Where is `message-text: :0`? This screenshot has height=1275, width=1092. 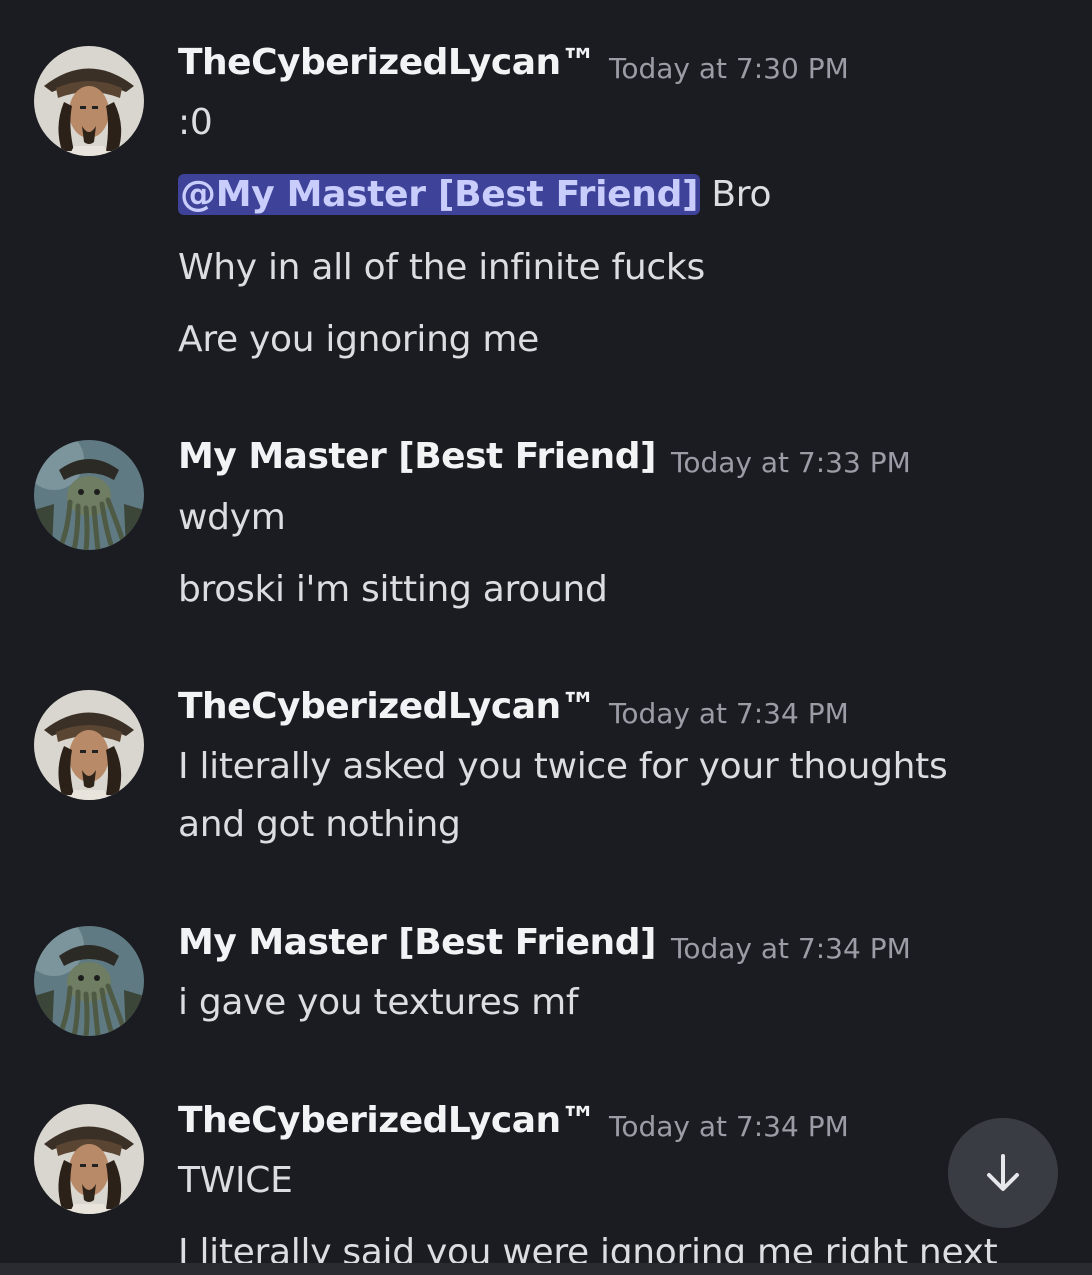
message-text: :0 is located at coordinates (195, 122).